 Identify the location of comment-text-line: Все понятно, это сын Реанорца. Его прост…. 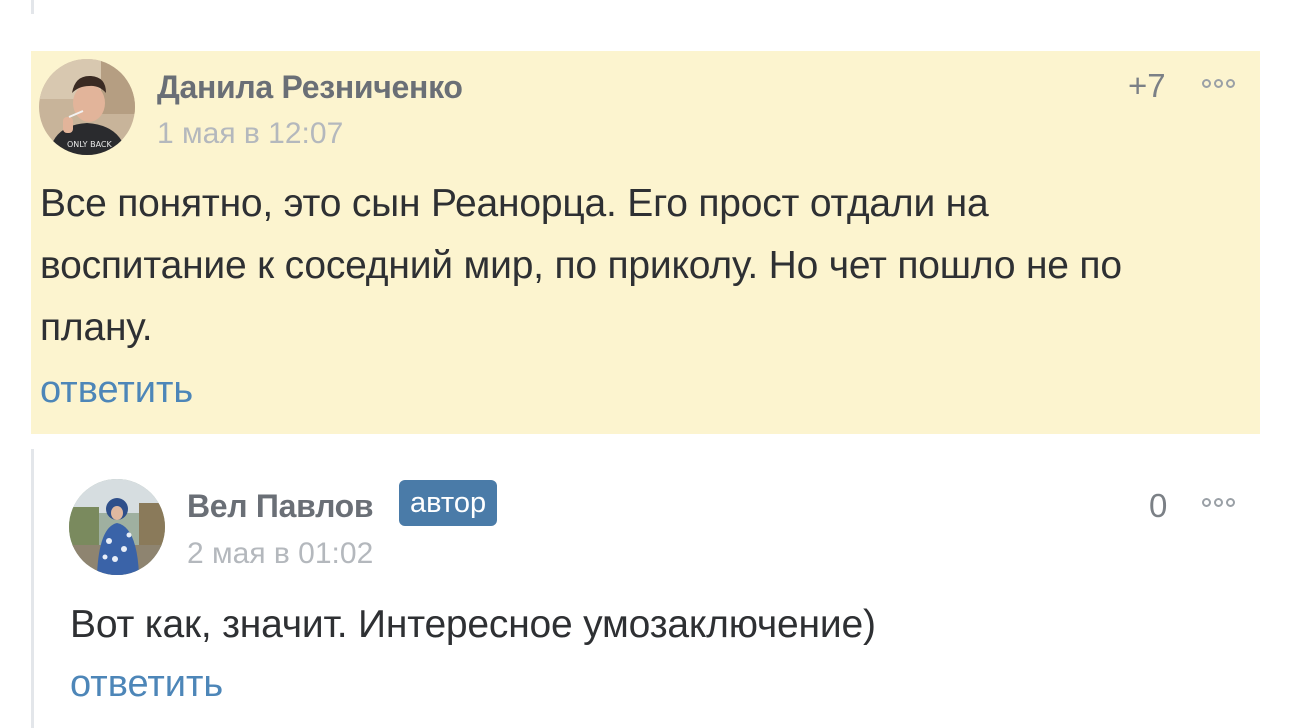
(514, 203).